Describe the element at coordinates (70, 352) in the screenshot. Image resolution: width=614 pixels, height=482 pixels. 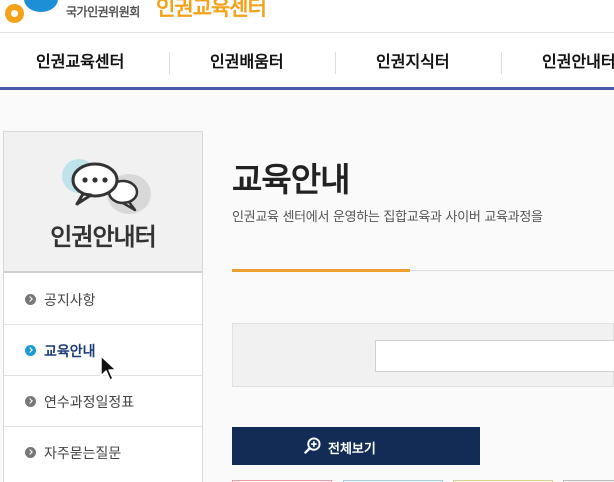
I see `lnb-item-label: 교육안내` at that location.